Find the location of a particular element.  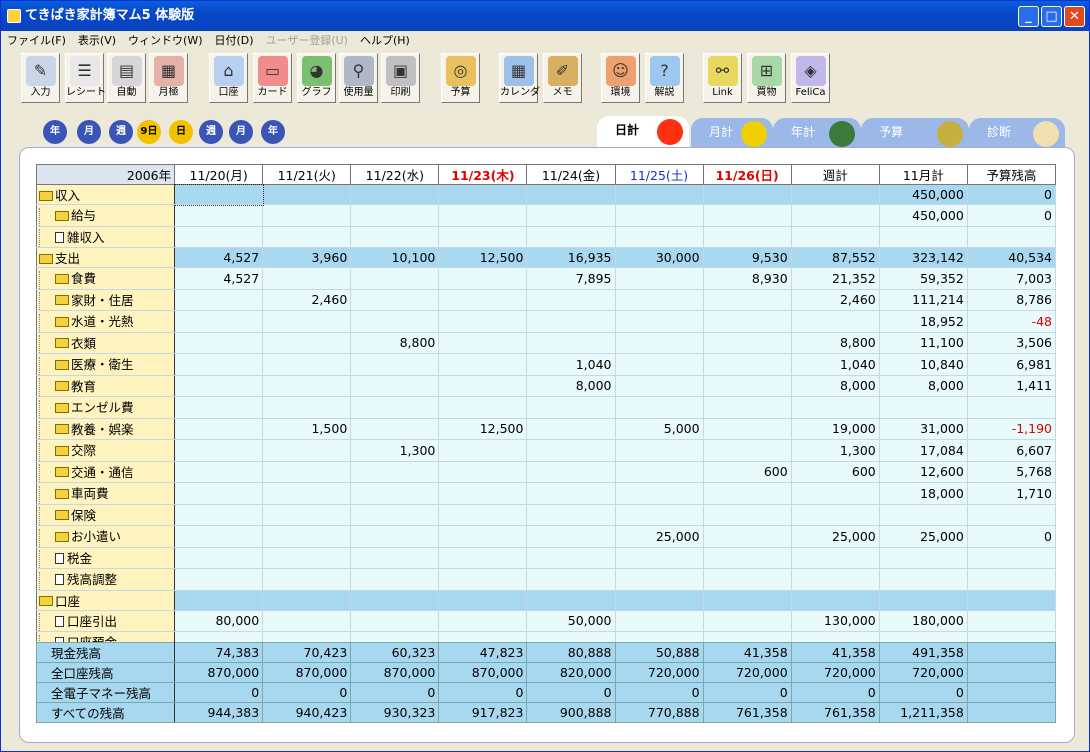

tab-0: 日計 is located at coordinates (643, 133).